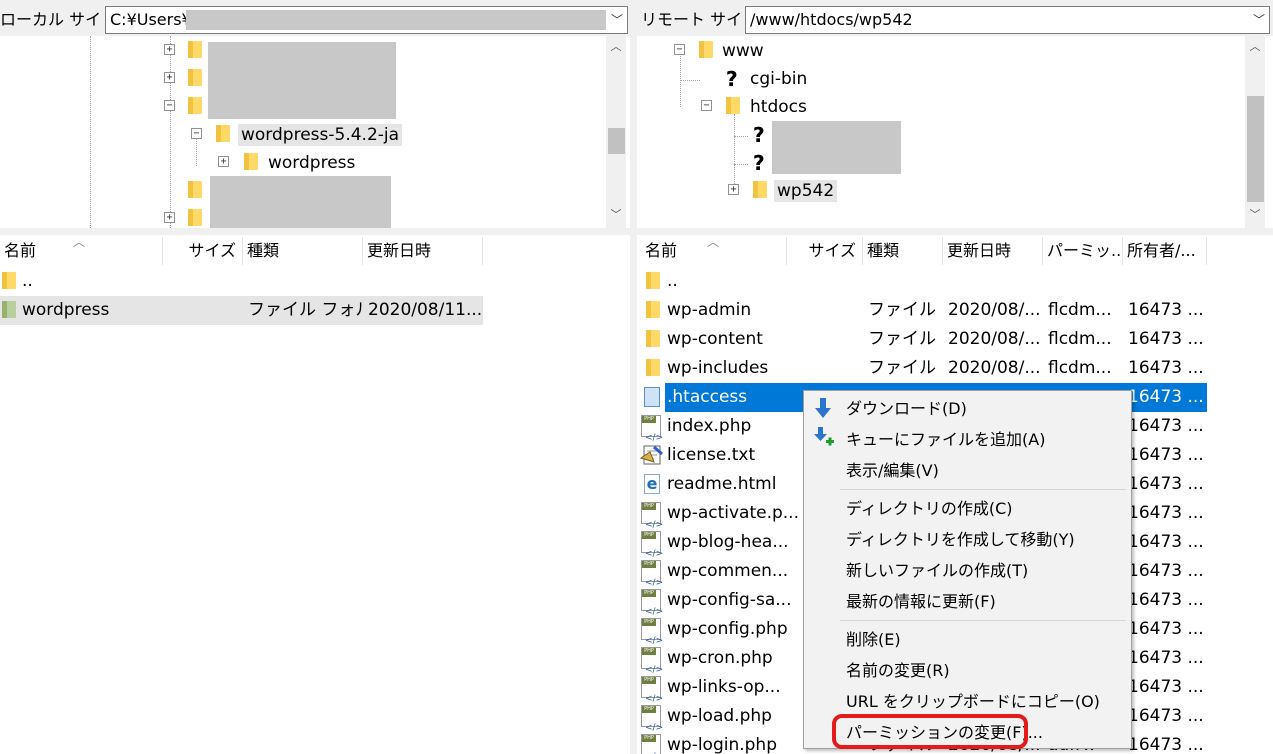  Describe the element at coordinates (720, 658) in the screenshot. I see `cell-name: wp-cron.php` at that location.